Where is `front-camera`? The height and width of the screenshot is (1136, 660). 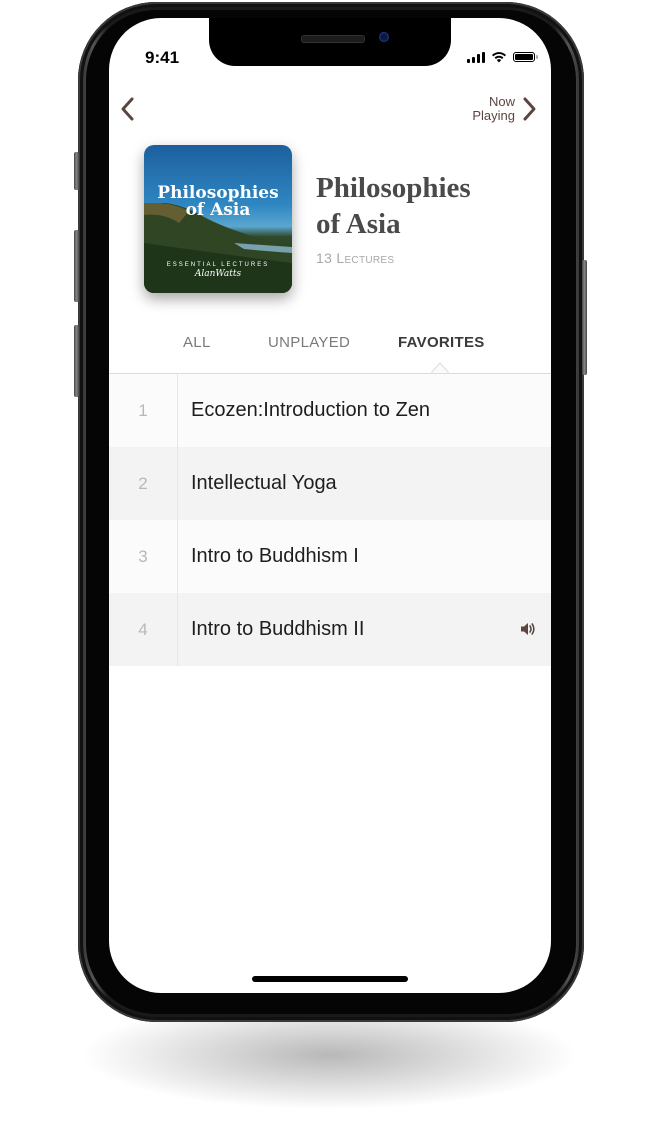 front-camera is located at coordinates (384, 37).